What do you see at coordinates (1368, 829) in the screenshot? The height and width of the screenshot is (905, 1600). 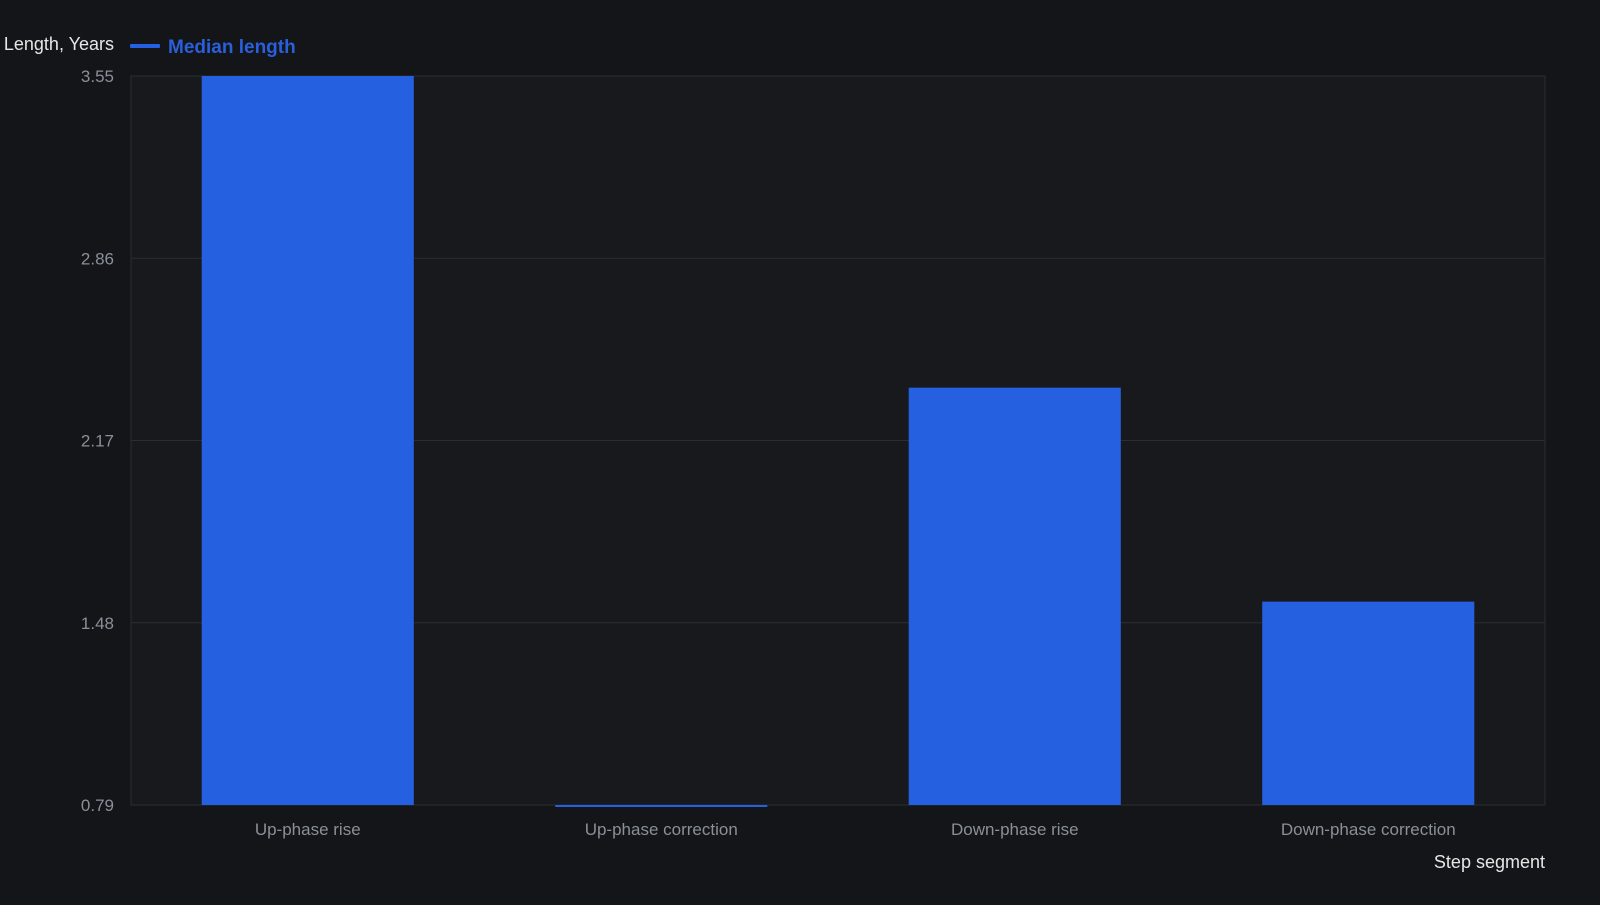 I see `x-tick-label: Down-phase correction` at bounding box center [1368, 829].